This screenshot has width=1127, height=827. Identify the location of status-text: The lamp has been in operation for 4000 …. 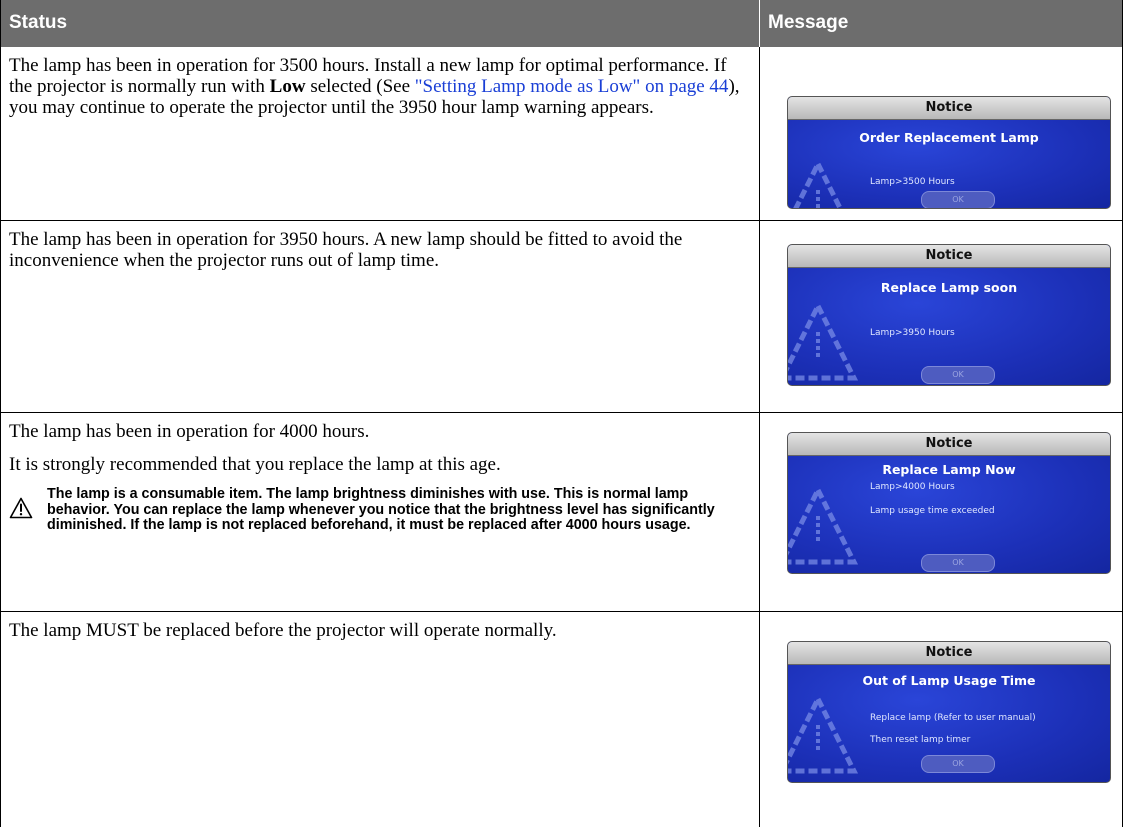
(189, 431).